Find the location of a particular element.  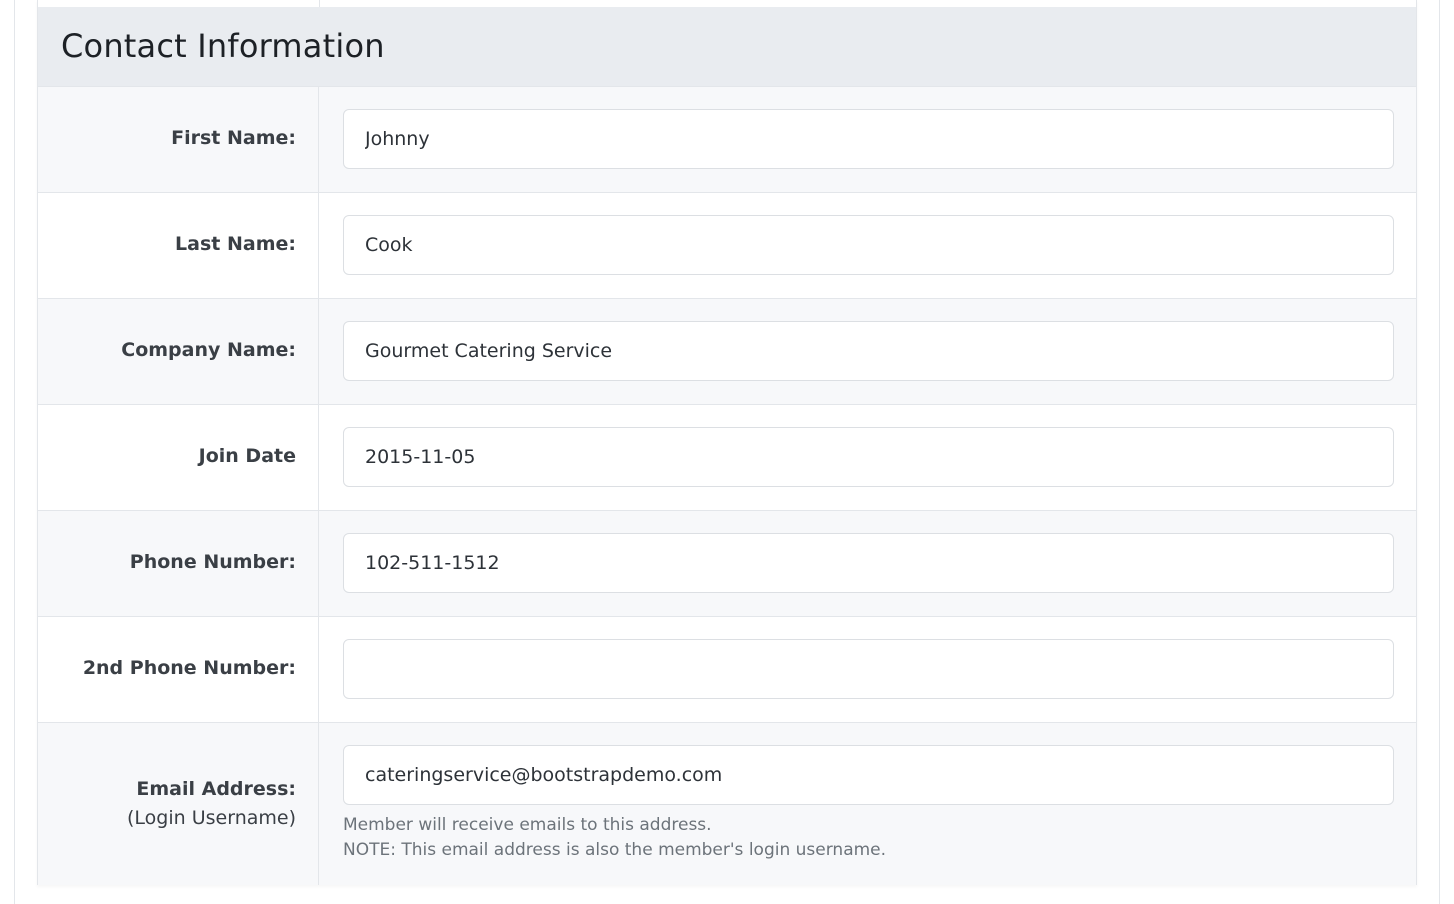

last-name-label: Last Name: is located at coordinates (235, 244).